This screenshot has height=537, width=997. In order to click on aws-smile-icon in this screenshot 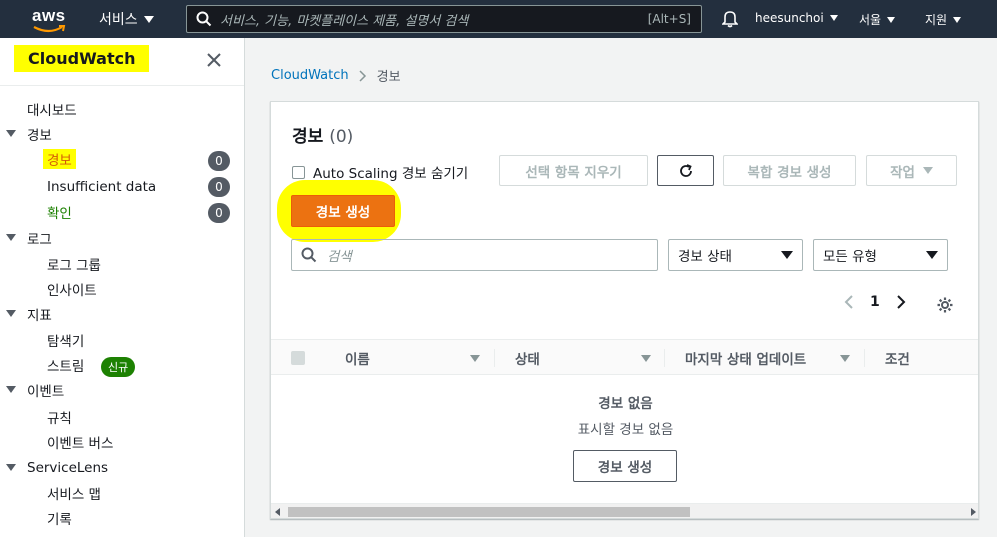, I will do `click(49, 29)`.